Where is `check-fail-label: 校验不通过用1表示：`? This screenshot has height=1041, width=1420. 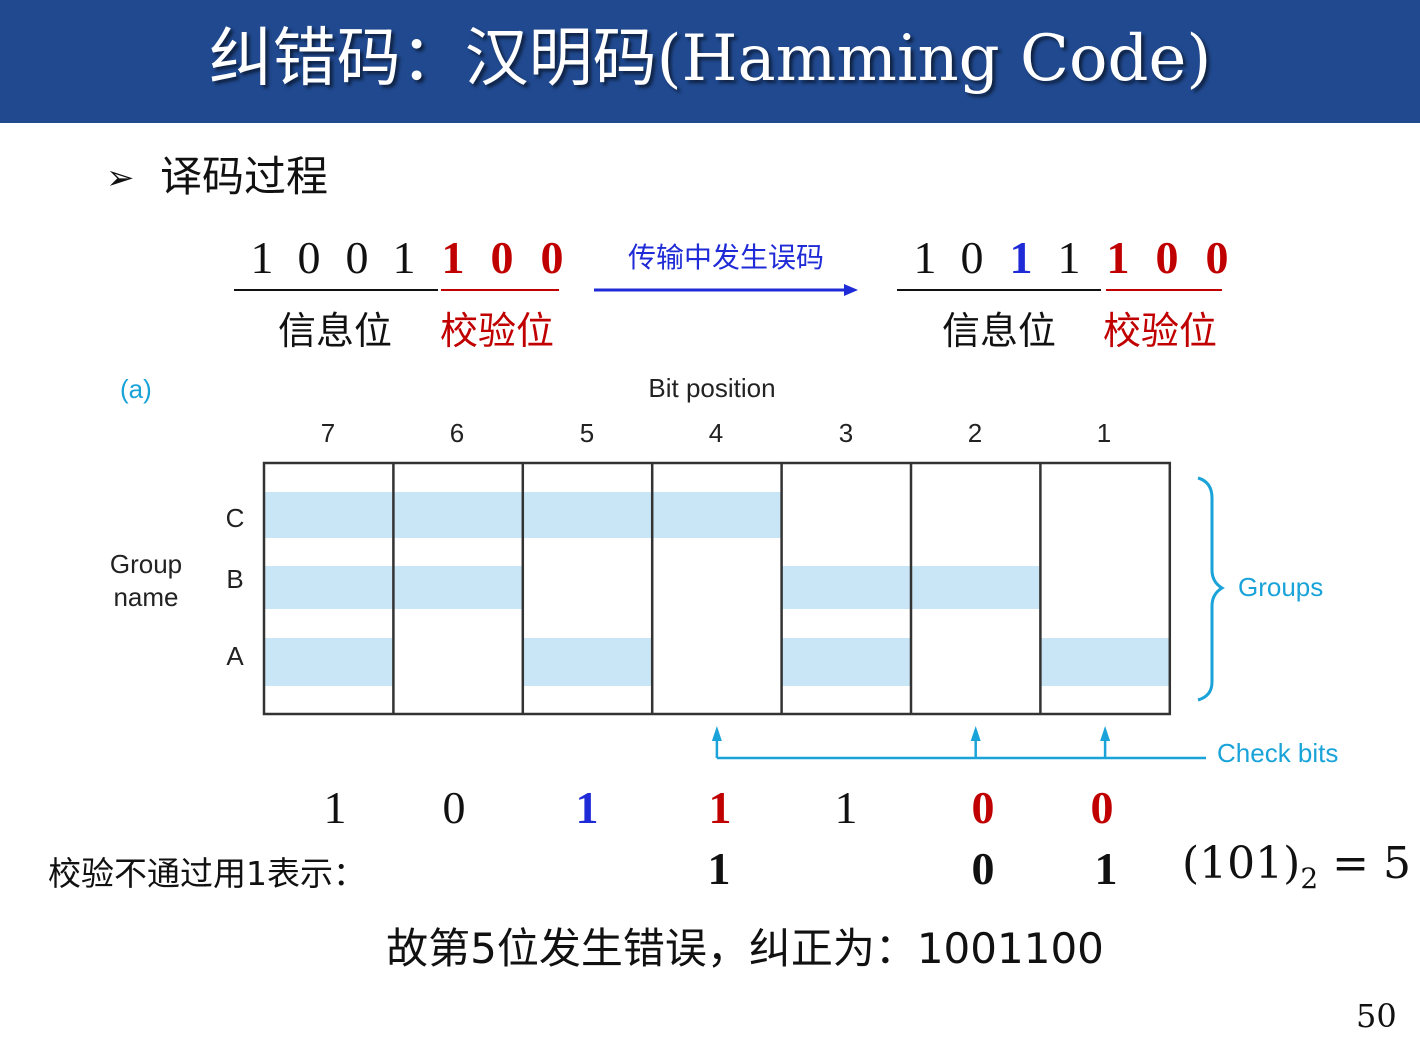
check-fail-label: 校验不通过用1表示： is located at coordinates (207, 873).